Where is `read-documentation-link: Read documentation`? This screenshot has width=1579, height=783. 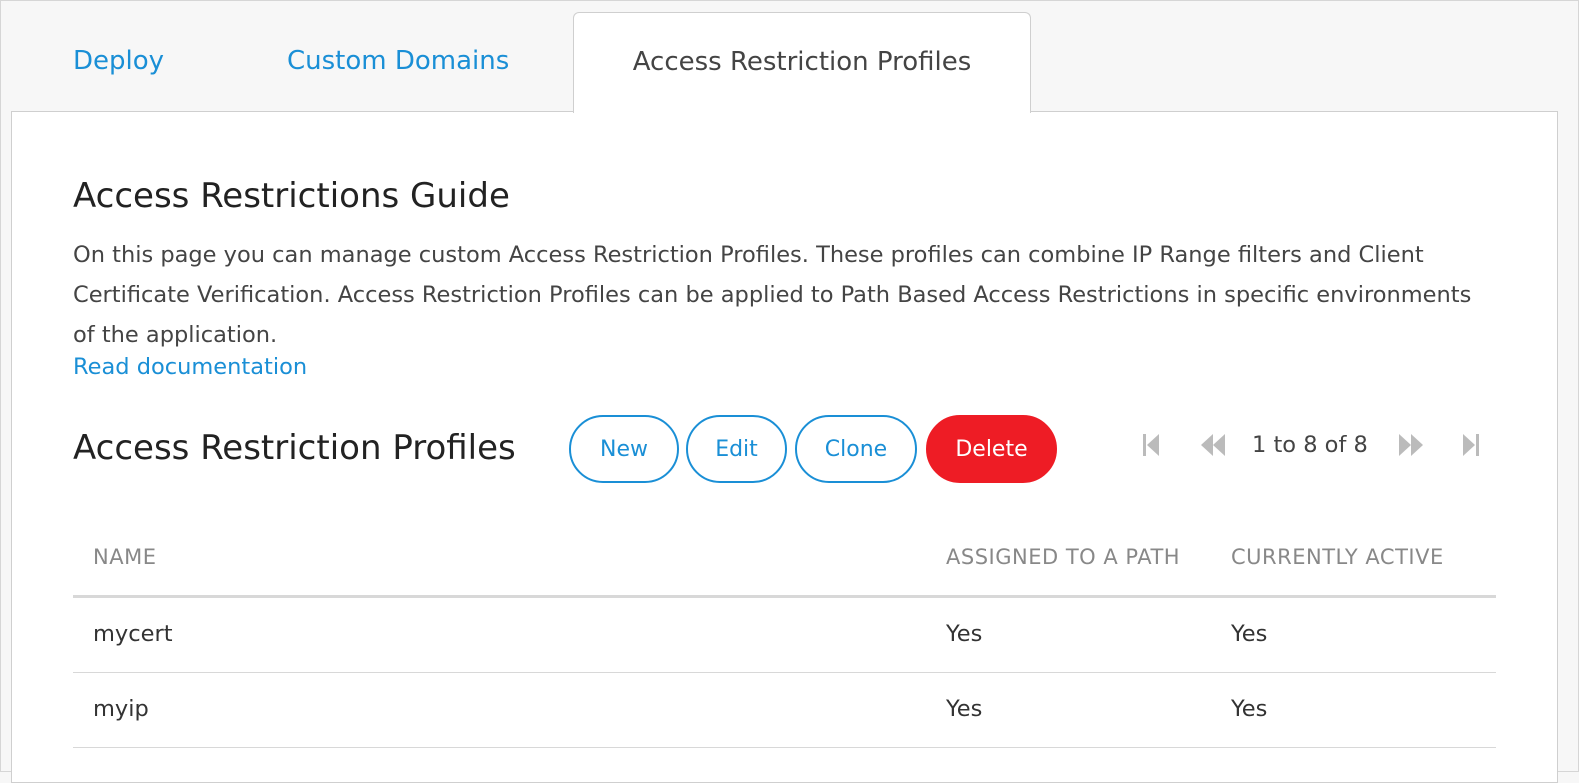
read-documentation-link: Read documentation is located at coordinates (190, 367).